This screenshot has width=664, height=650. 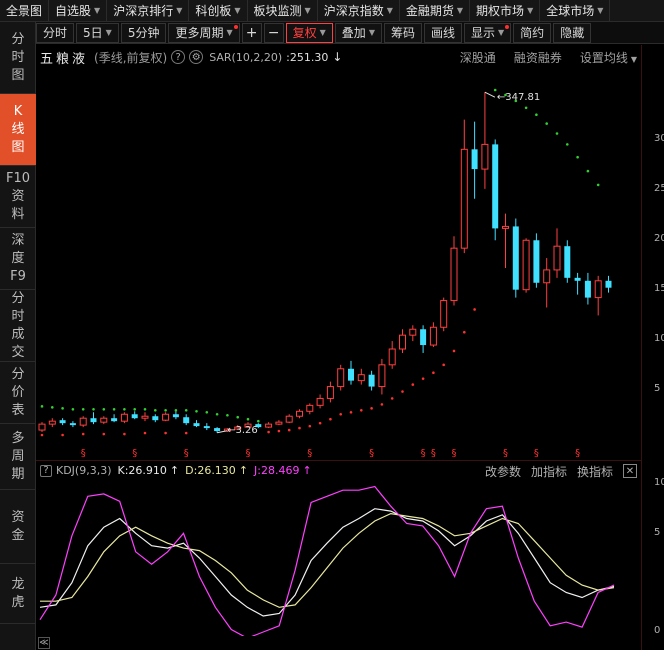 What do you see at coordinates (18, 474) in the screenshot?
I see `sidebar-tab-label: 期` at bounding box center [18, 474].